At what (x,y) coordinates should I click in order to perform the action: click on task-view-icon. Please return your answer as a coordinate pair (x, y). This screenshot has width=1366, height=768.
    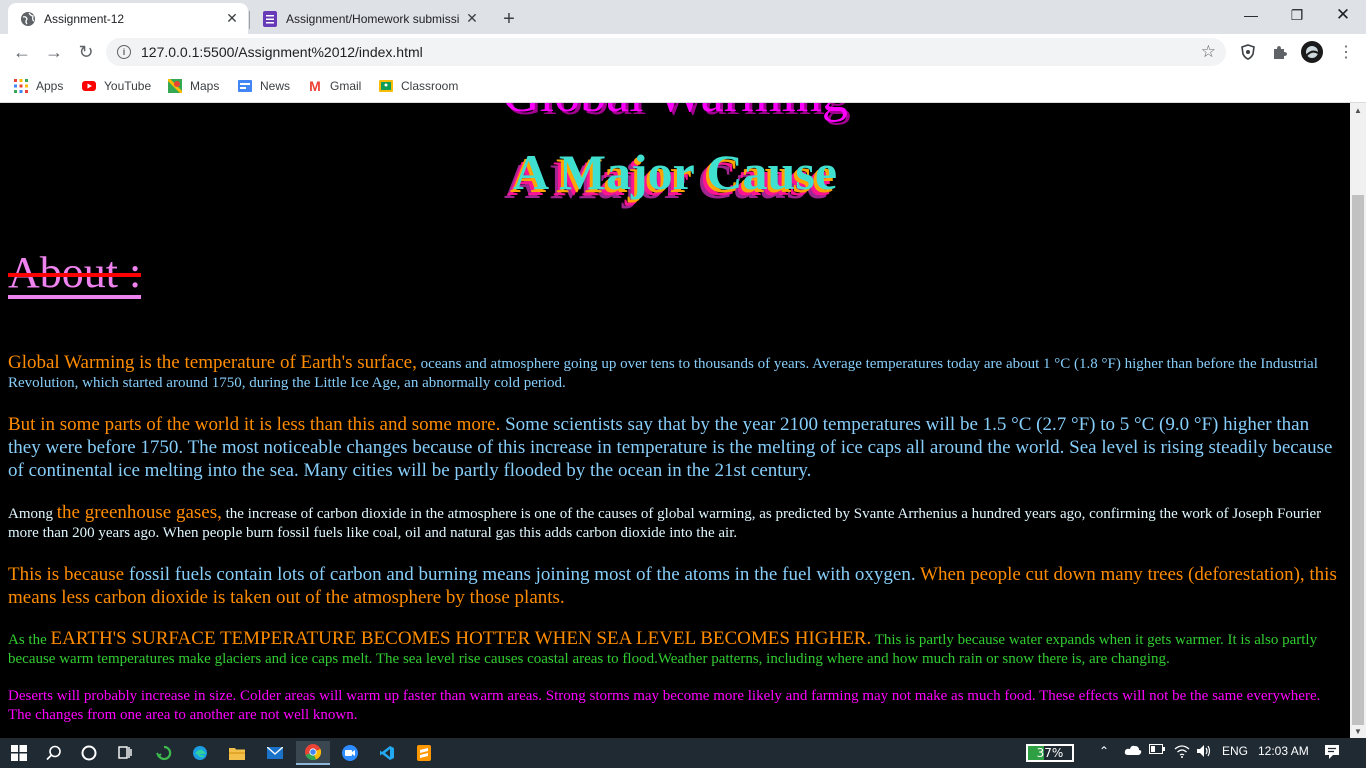
    Looking at the image, I should click on (125, 753).